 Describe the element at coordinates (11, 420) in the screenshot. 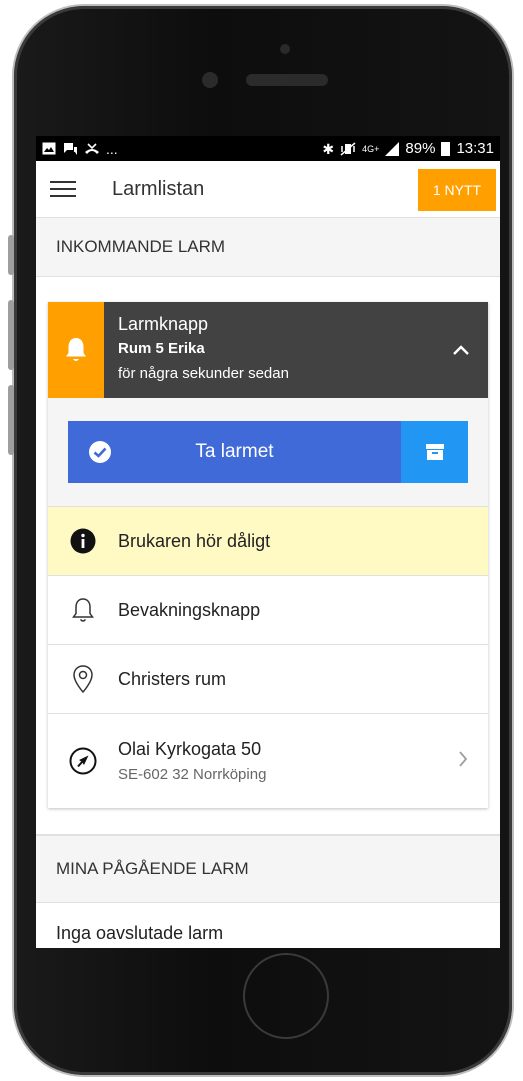

I see `volume-down-button` at that location.